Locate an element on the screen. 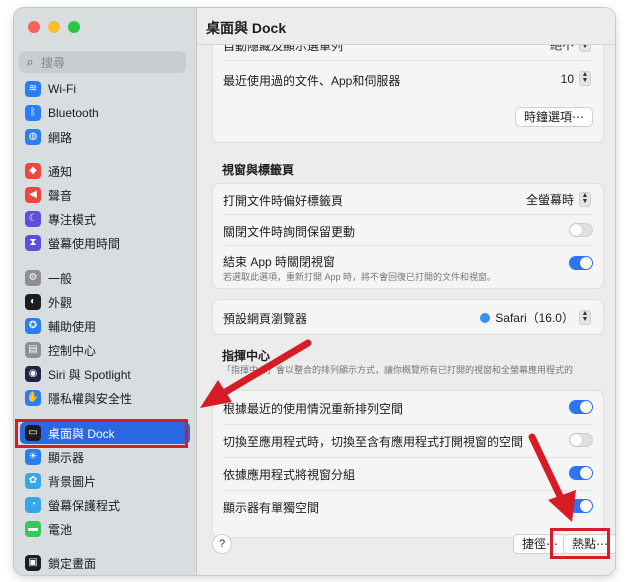 This screenshot has height=582, width=630. wifi-icon: ≋ is located at coordinates (33, 89).